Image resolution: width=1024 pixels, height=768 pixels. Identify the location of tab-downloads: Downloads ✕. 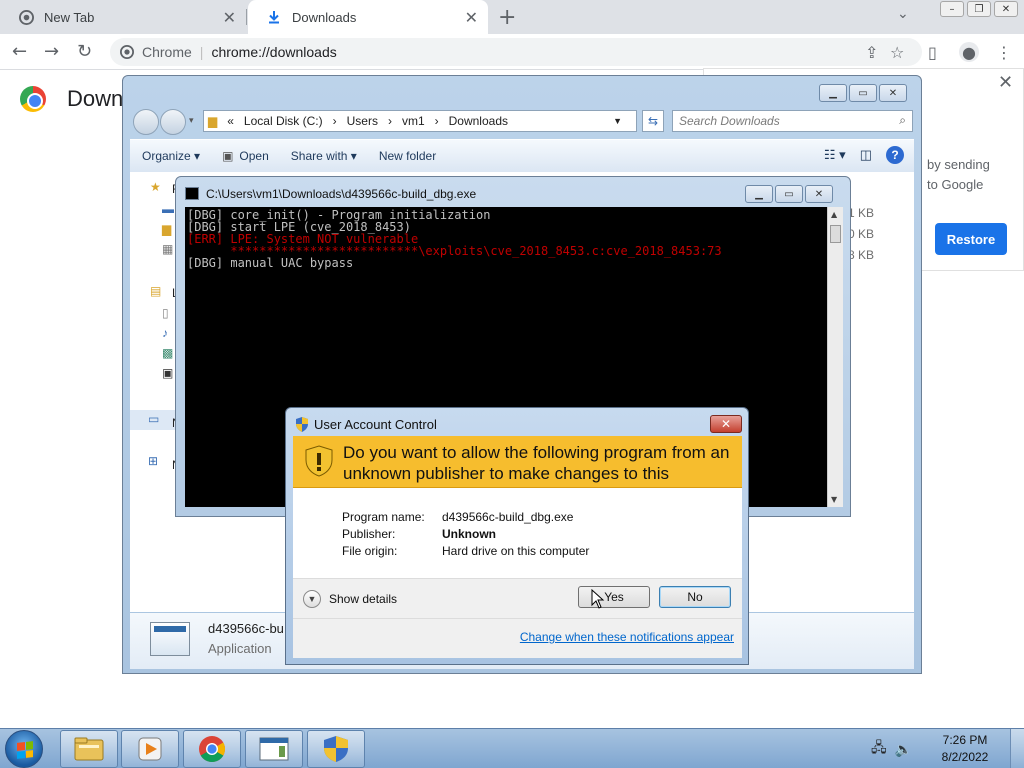
(368, 17).